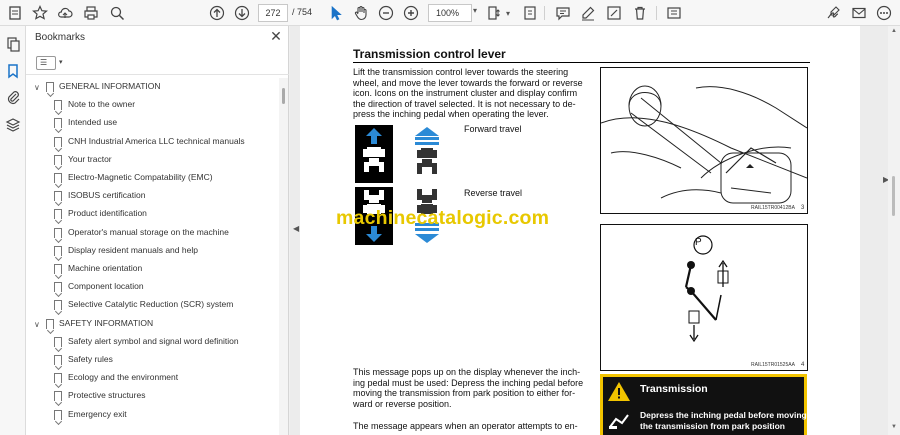 The height and width of the screenshot is (435, 900). I want to click on highlight-pen-icon, so click(588, 13).